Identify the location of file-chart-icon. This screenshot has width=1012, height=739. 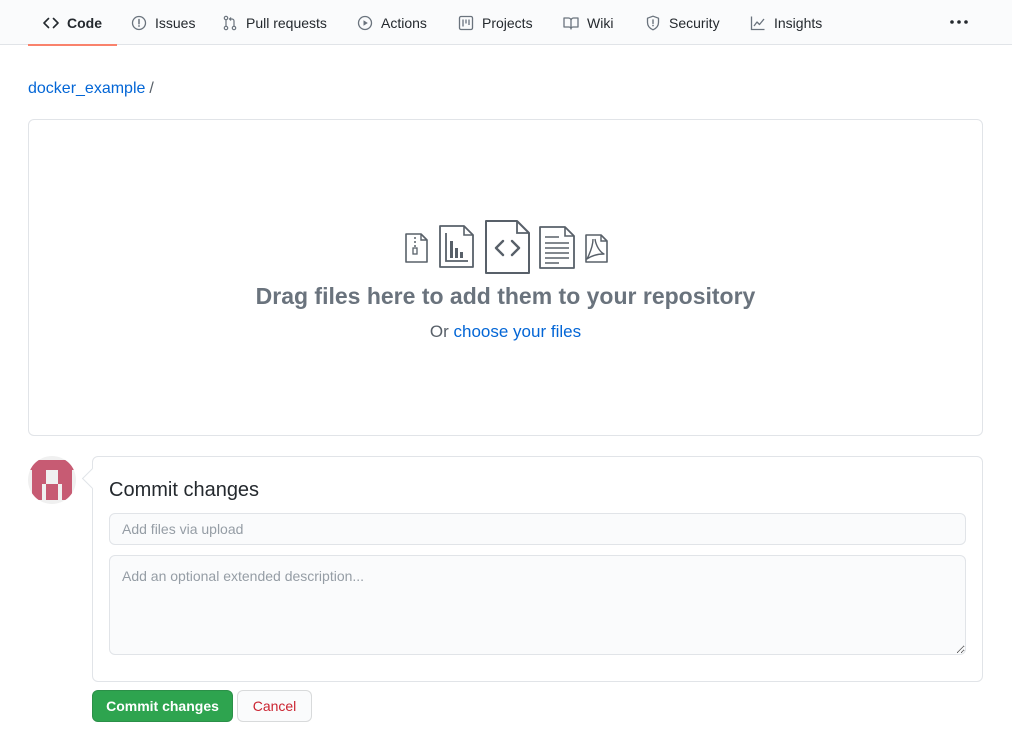
(456, 246).